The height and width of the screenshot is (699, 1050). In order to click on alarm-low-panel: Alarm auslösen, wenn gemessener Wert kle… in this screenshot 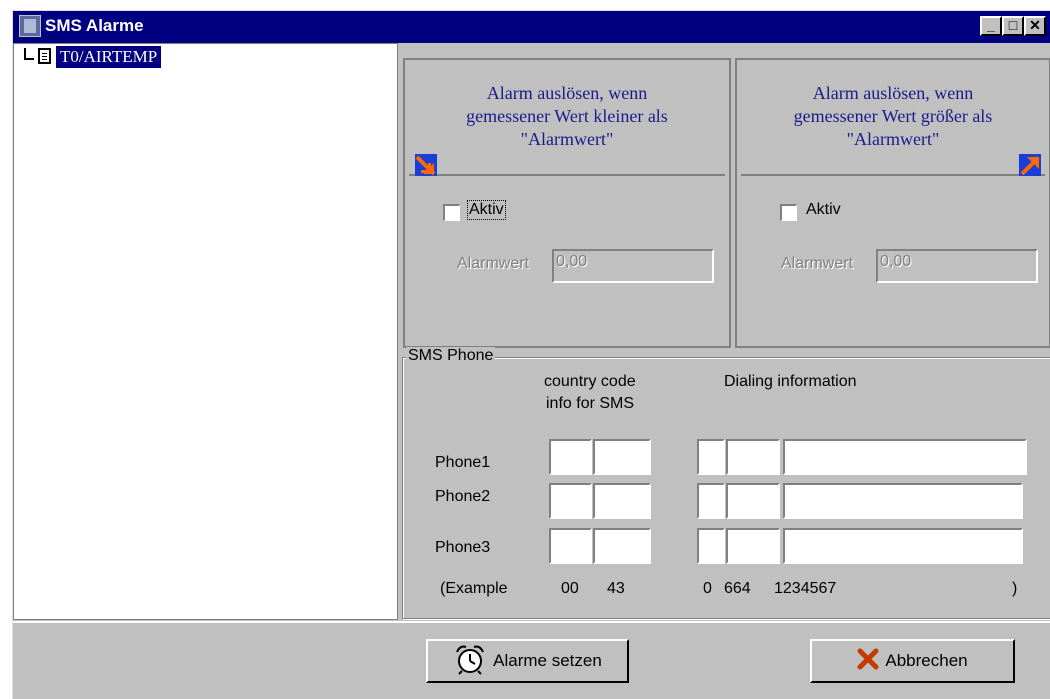, I will do `click(567, 203)`.